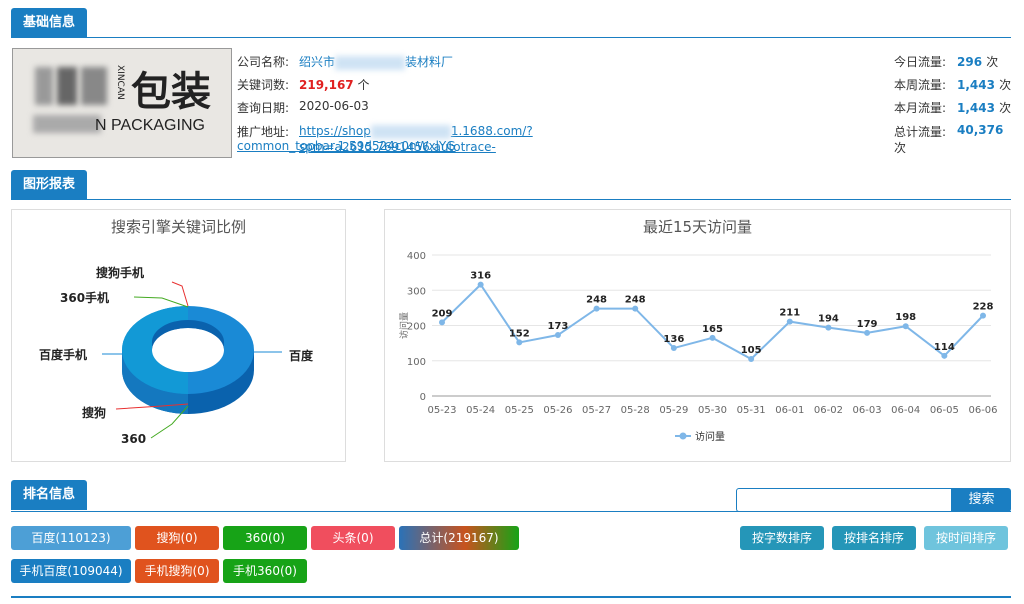 The image size is (1024, 604). Describe the element at coordinates (120, 272) in the screenshot. I see `pie-label: 搜狗手机` at that location.